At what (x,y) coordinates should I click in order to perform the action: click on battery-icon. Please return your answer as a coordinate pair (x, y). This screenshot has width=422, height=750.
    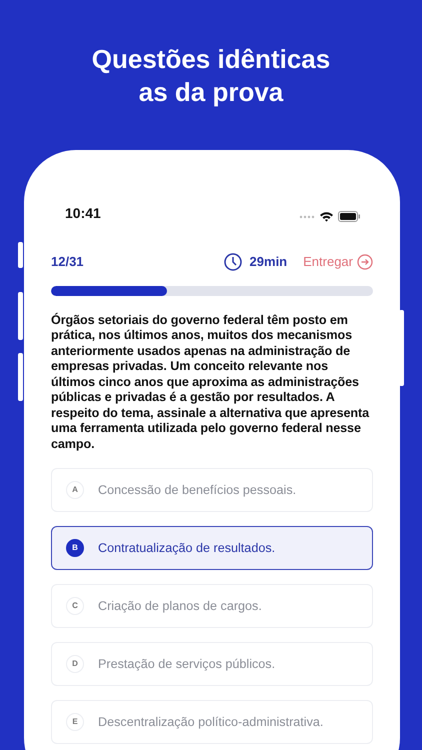
    Looking at the image, I should click on (349, 216).